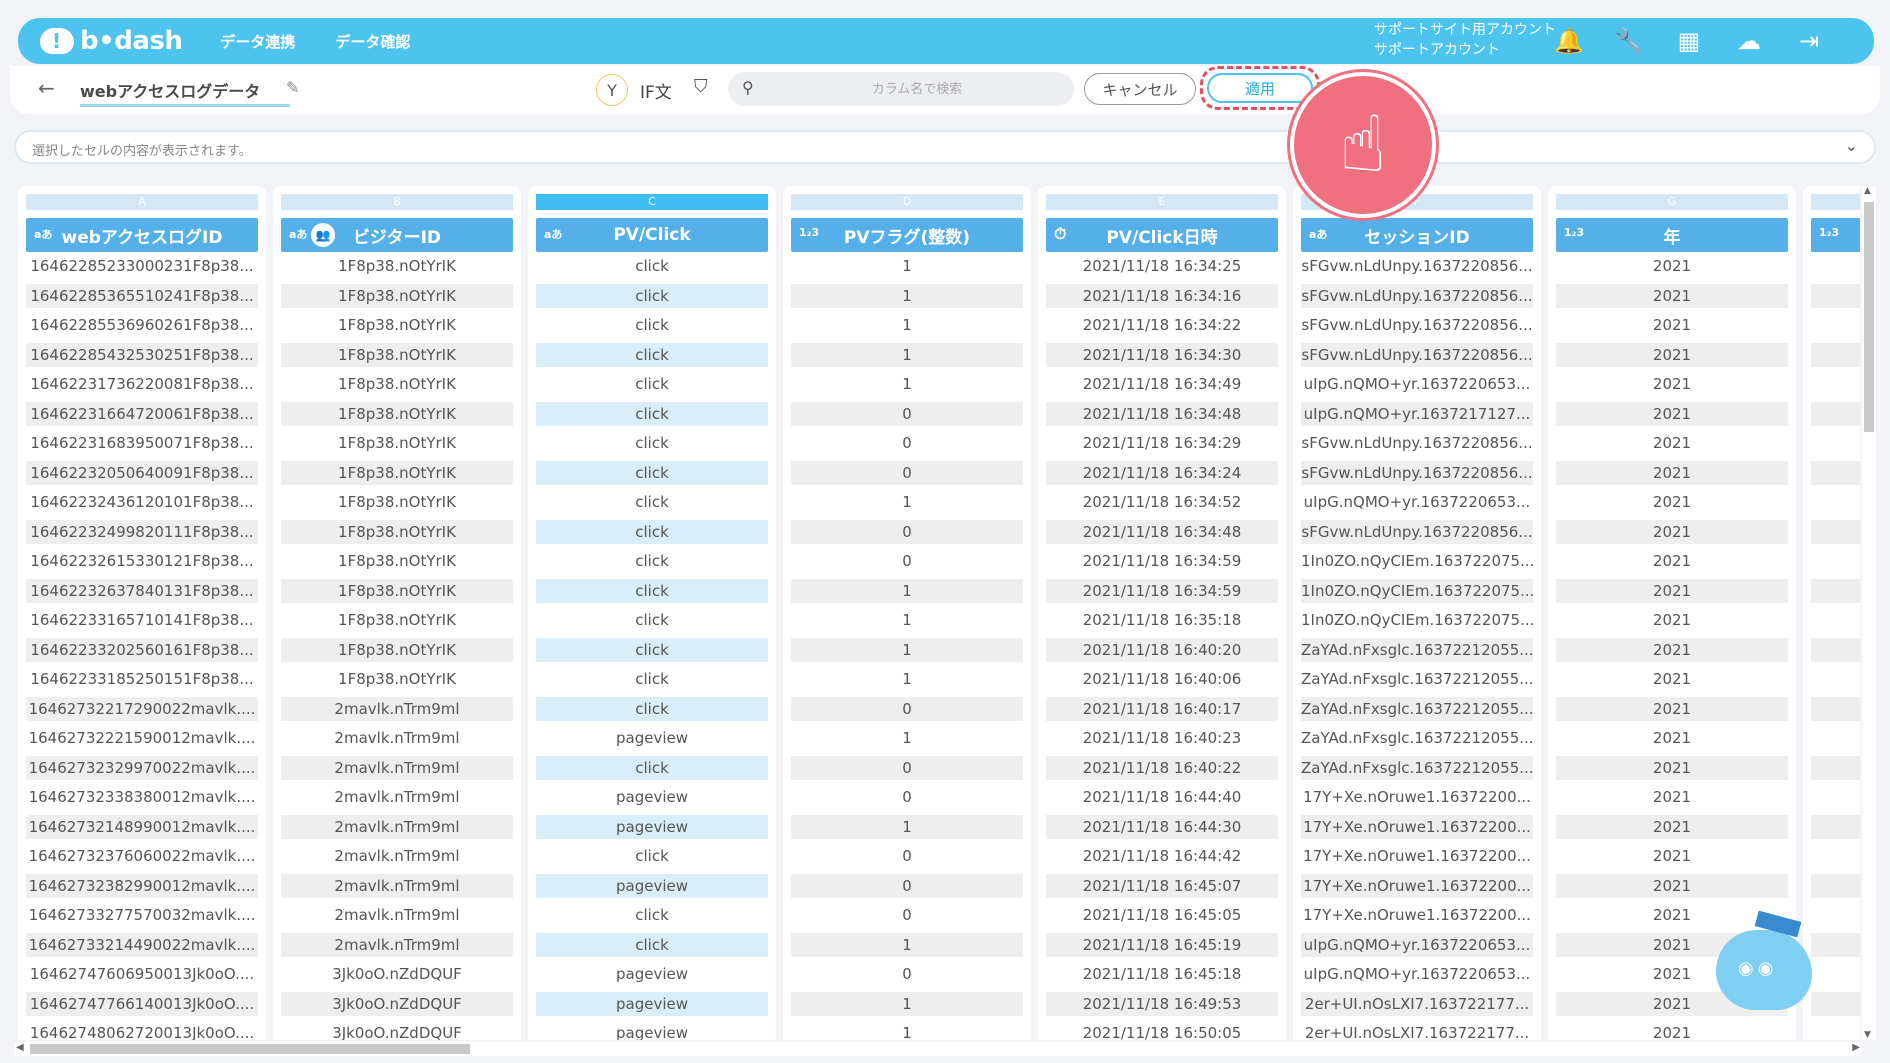  What do you see at coordinates (917, 89) in the screenshot?
I see `column-search-input` at bounding box center [917, 89].